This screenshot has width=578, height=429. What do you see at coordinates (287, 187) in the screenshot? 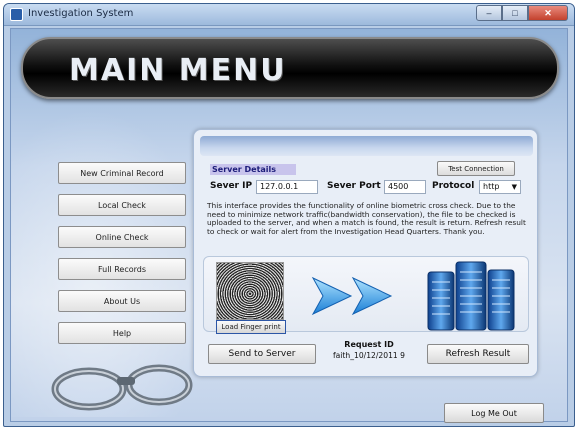
I see `server-ip-field: 127.0.0.1` at bounding box center [287, 187].